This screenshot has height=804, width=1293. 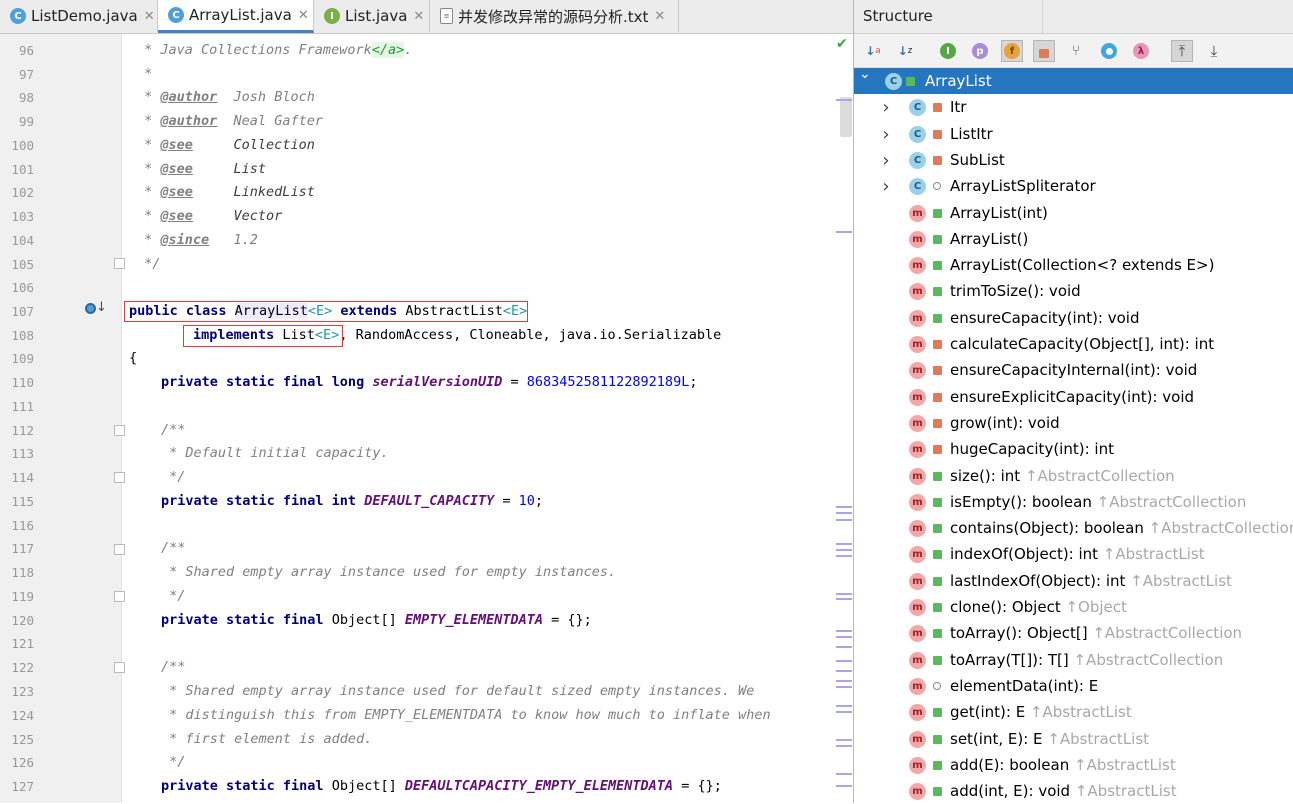 What do you see at coordinates (1073, 186) in the screenshot?
I see `structure-class-node: › C ArrayListSpliterator` at bounding box center [1073, 186].